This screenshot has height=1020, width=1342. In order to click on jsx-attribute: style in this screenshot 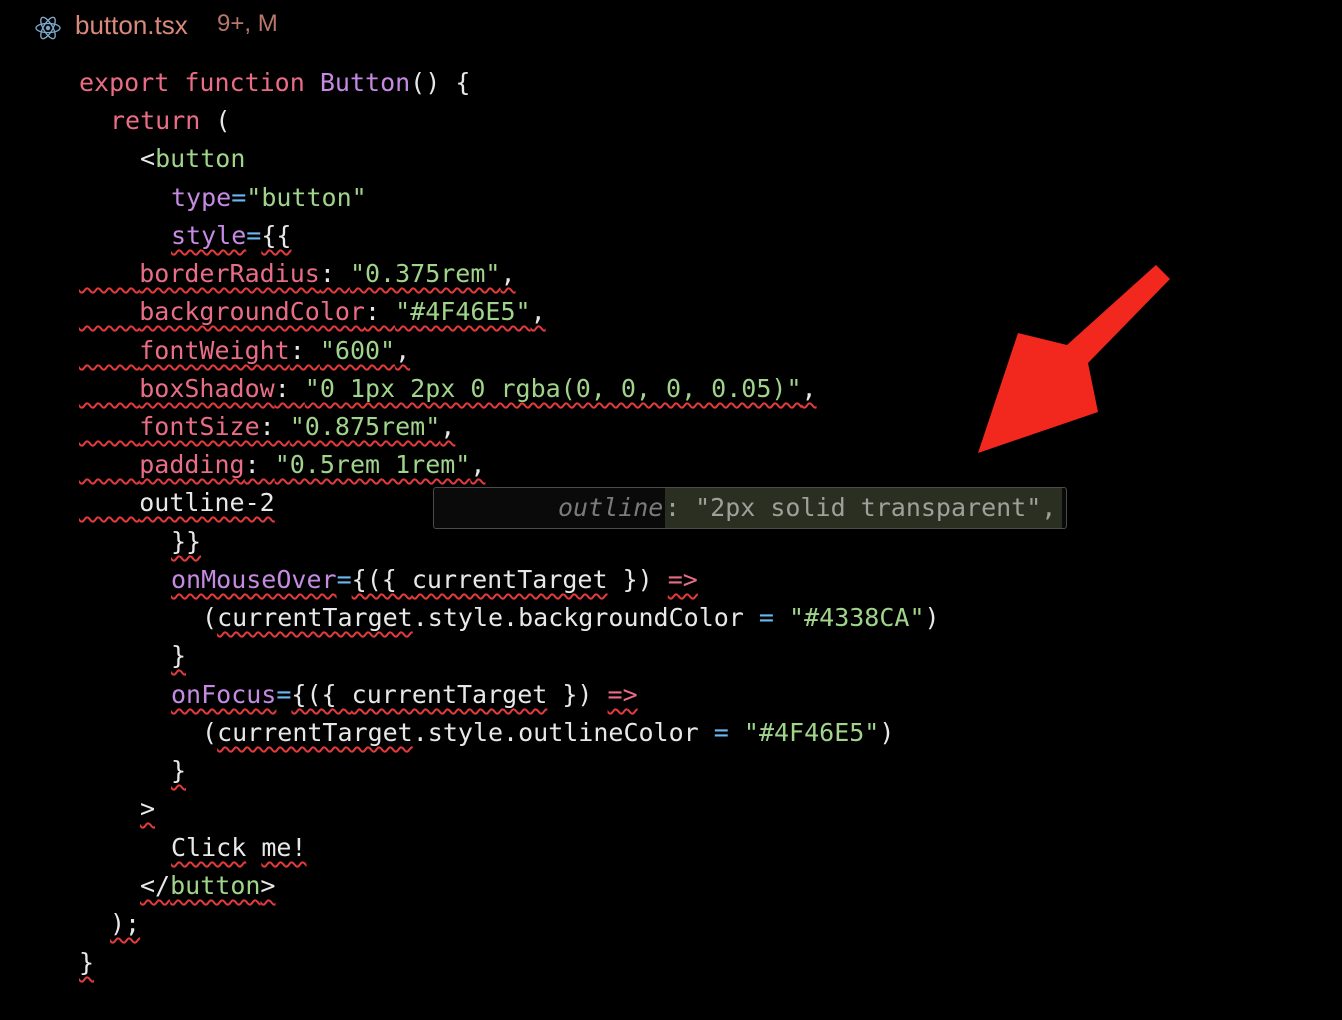, I will do `click(209, 235)`.